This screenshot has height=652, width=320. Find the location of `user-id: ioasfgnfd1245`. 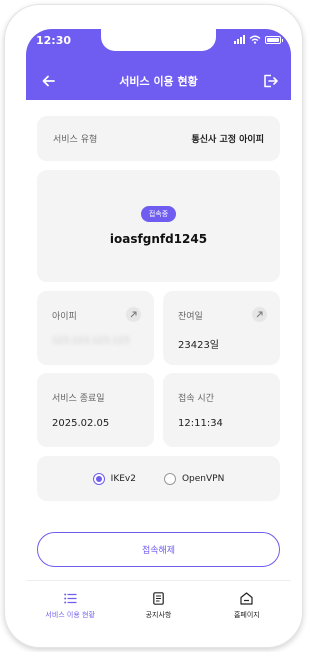

user-id: ioasfgnfd1245 is located at coordinates (158, 239).